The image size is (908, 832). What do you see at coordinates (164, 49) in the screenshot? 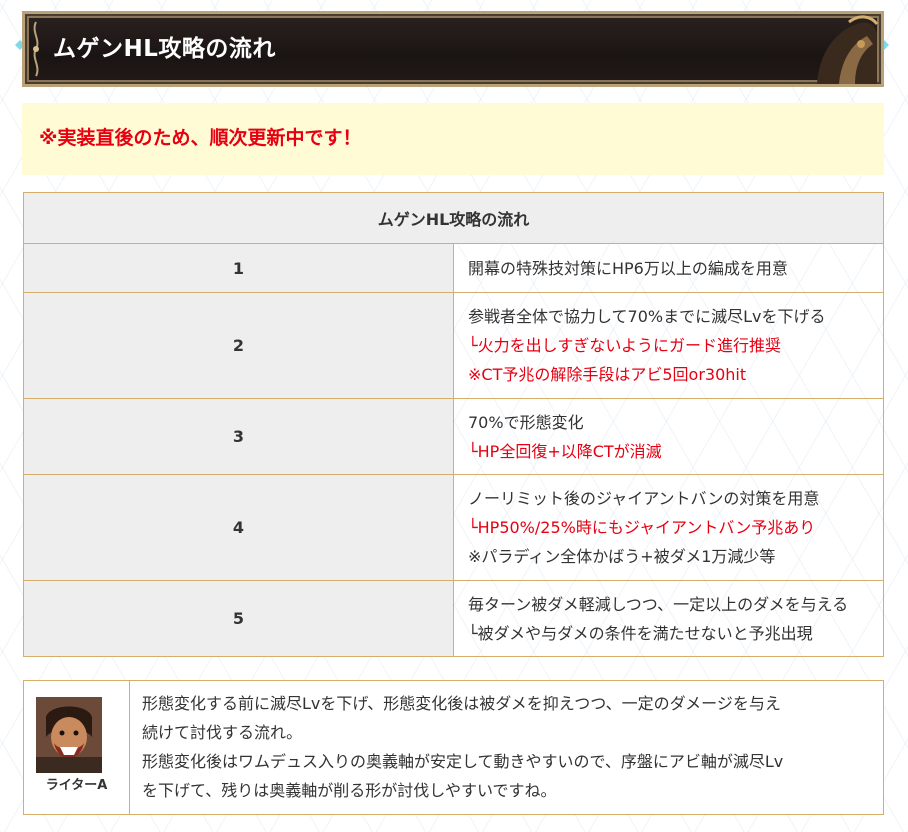
I see `banner-title: ムゲンHL攻略の流れ` at bounding box center [164, 49].